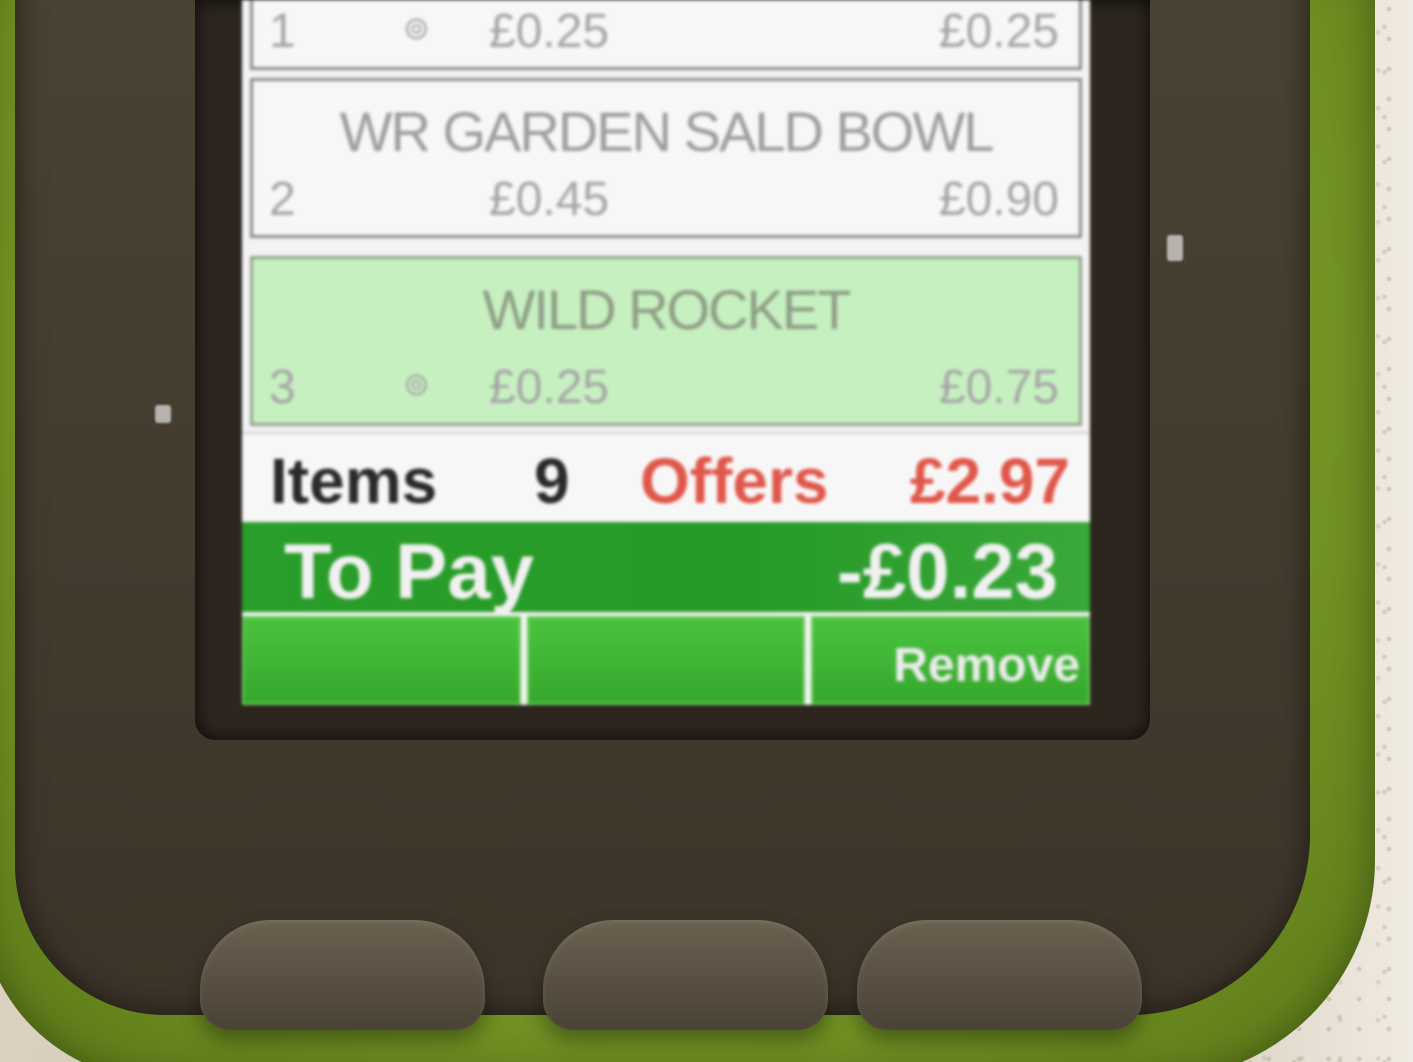 This screenshot has height=1062, width=1413. Describe the element at coordinates (998, 31) in the screenshot. I see `item-total-price: £0.25` at that location.